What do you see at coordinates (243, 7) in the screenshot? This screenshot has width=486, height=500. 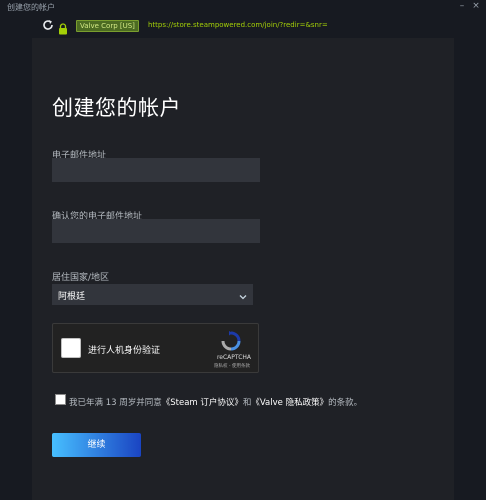 I see `title-bar: 创建您的帐户 – ×` at bounding box center [243, 7].